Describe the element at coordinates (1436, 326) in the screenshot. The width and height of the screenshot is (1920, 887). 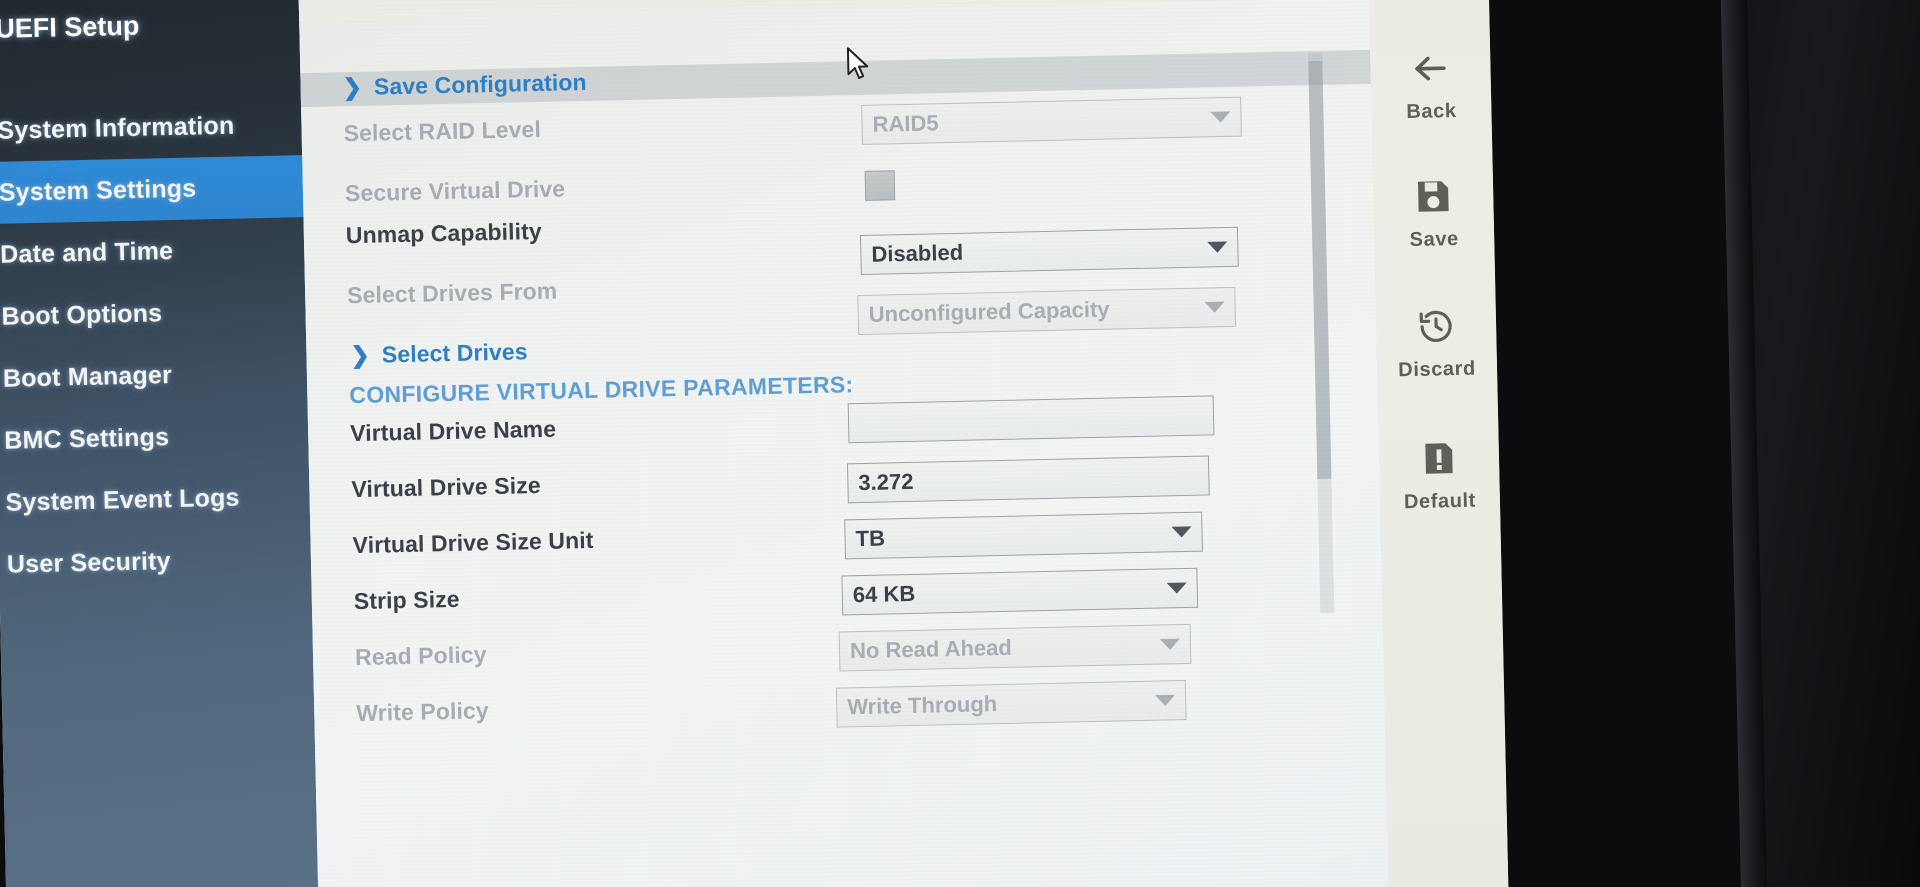
I see `revert-clock-icon` at that location.